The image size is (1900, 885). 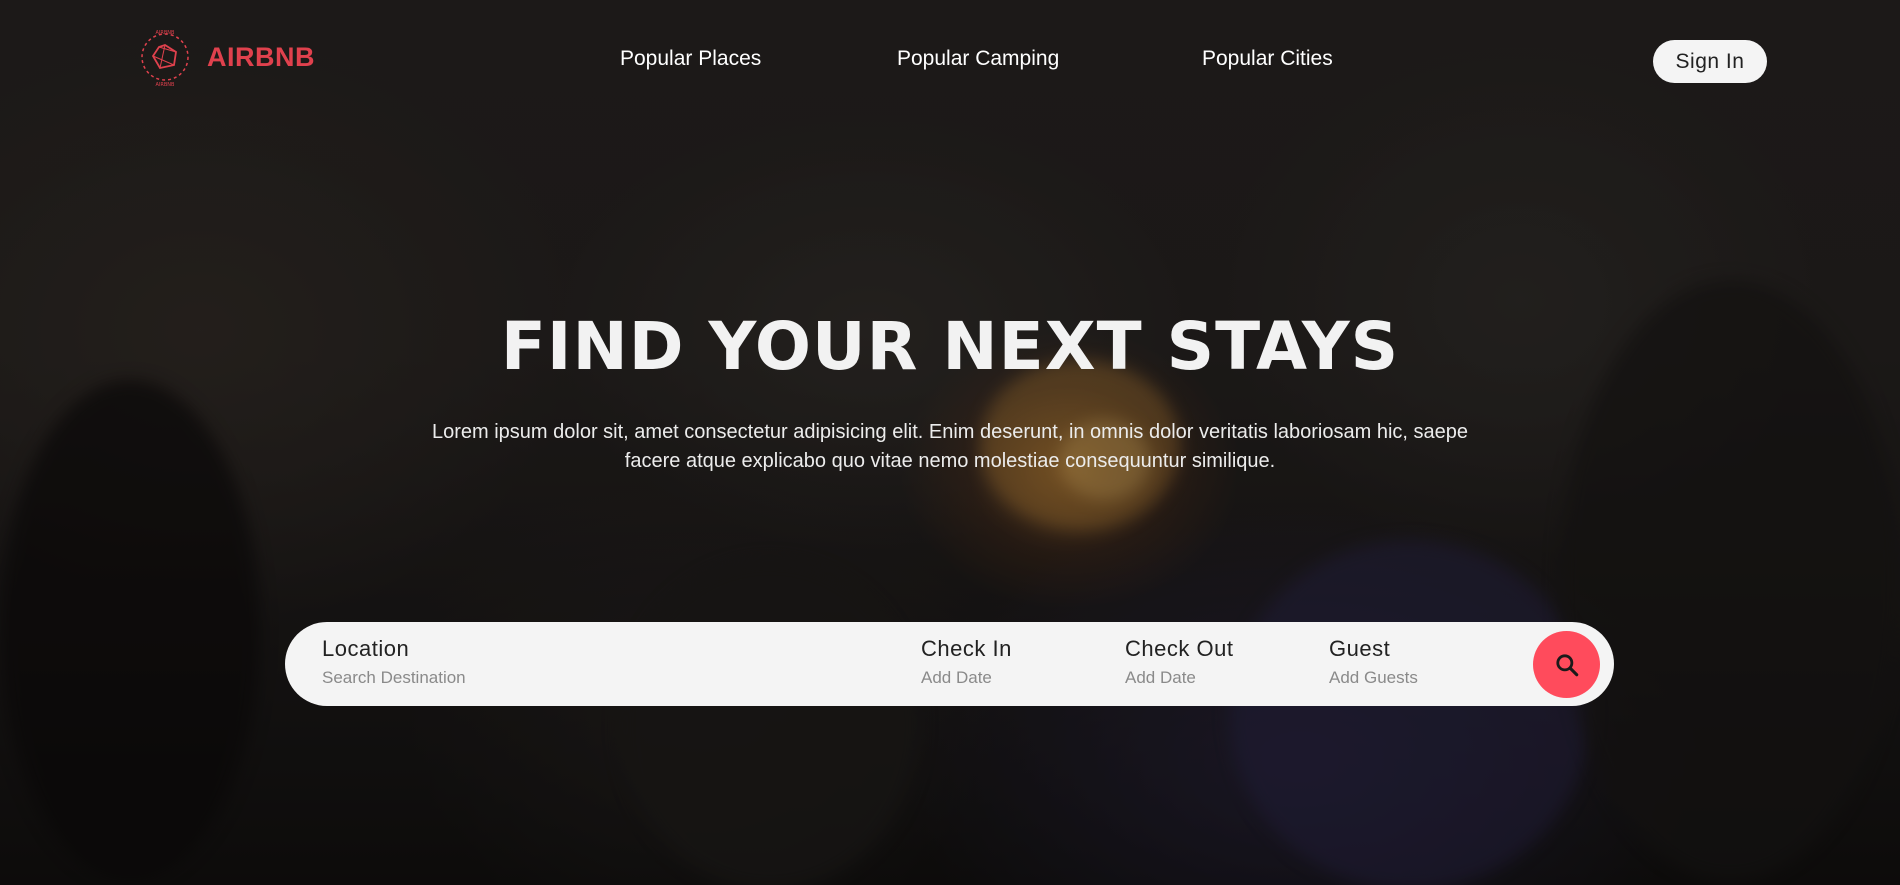 I want to click on nav-link-popular-camping: Popular Camping, so click(x=978, y=59).